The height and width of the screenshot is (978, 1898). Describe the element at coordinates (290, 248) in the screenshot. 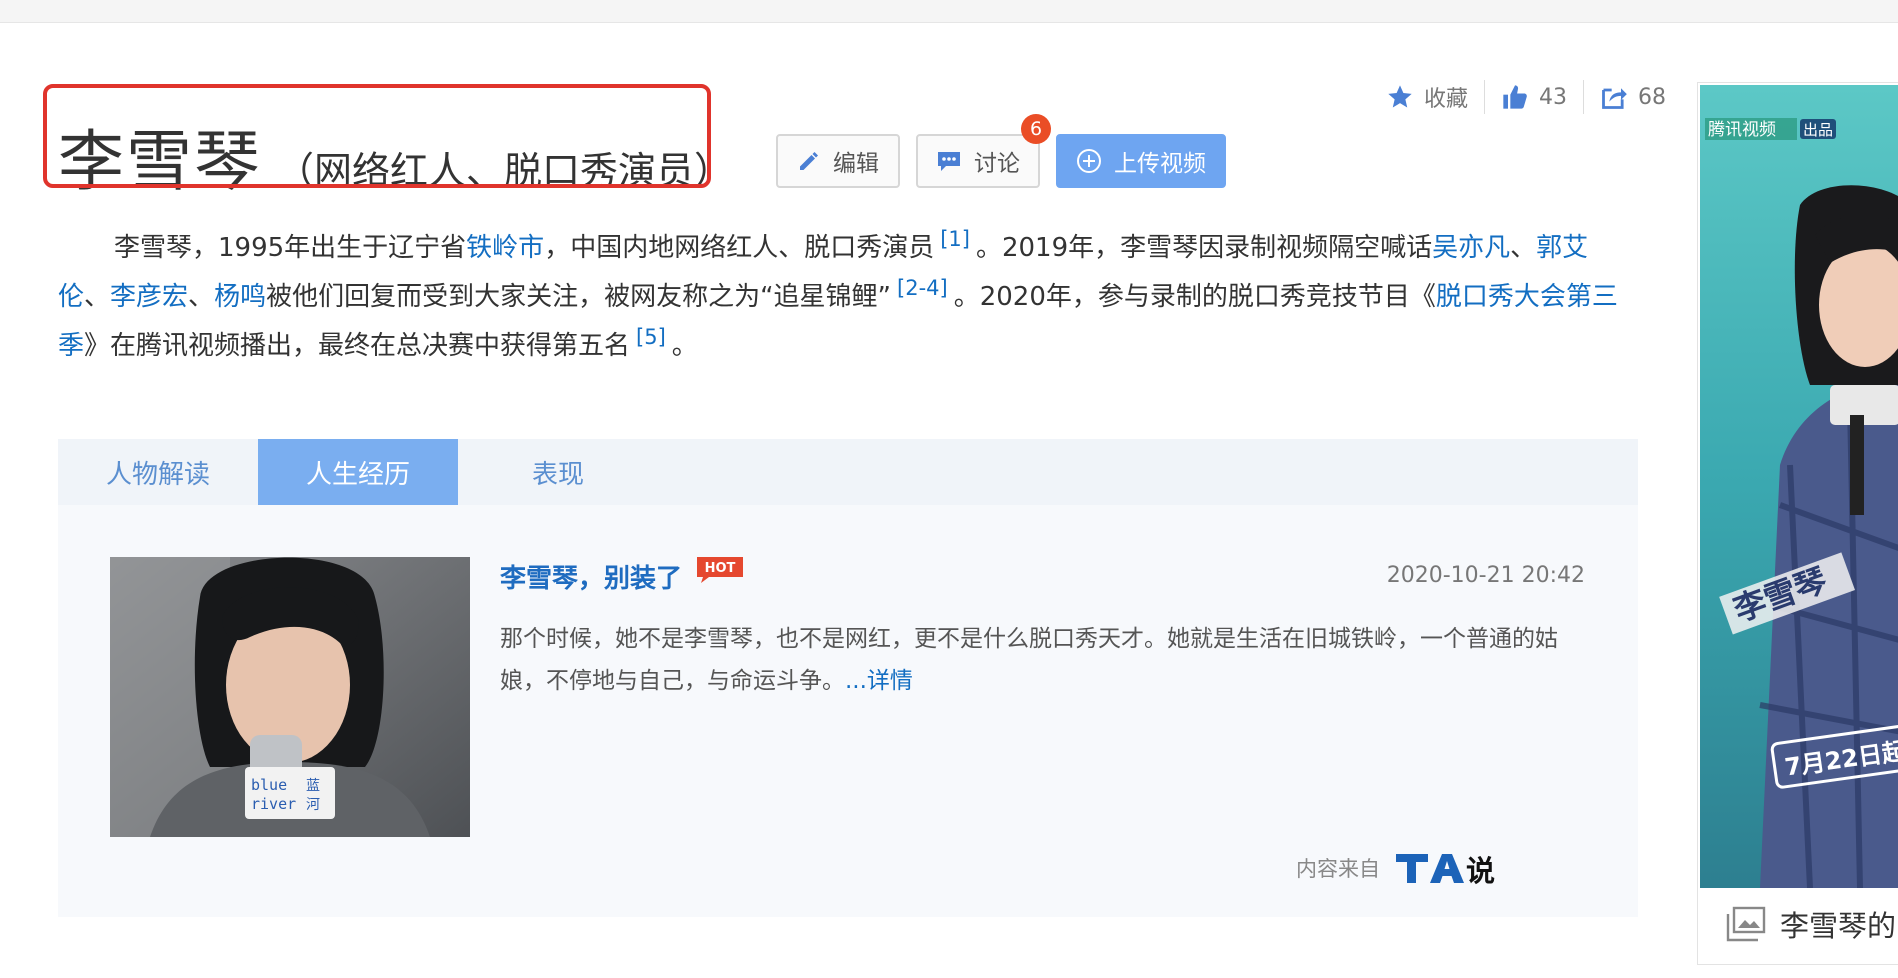

I see `summary-text: 李雪琴，1995年出生于辽宁省` at that location.